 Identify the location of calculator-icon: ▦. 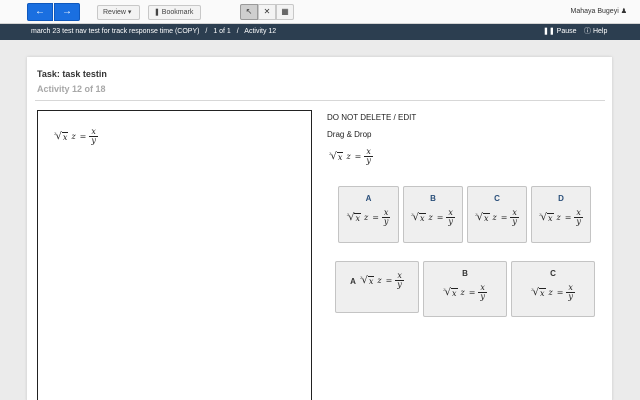
(285, 11).